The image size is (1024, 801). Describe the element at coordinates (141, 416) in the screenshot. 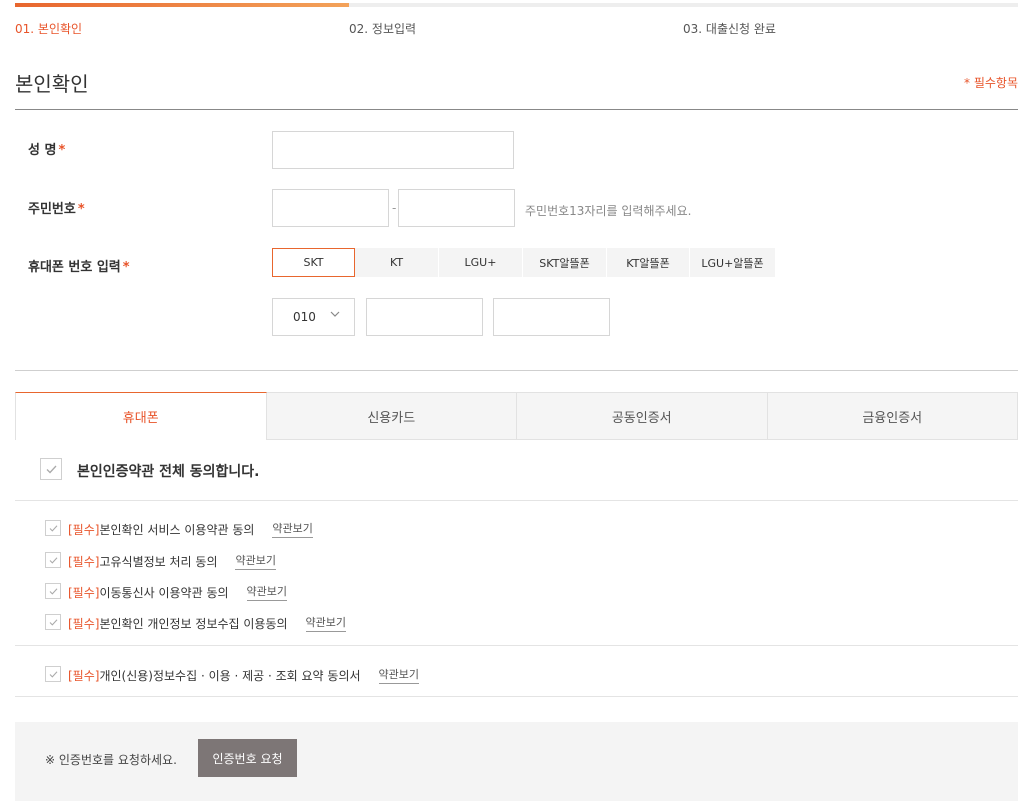

I see `tab-mobile: 휴대폰` at that location.